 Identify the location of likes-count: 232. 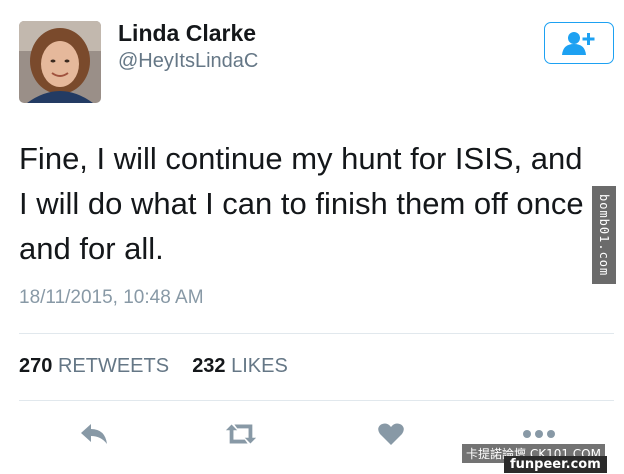
(208, 366).